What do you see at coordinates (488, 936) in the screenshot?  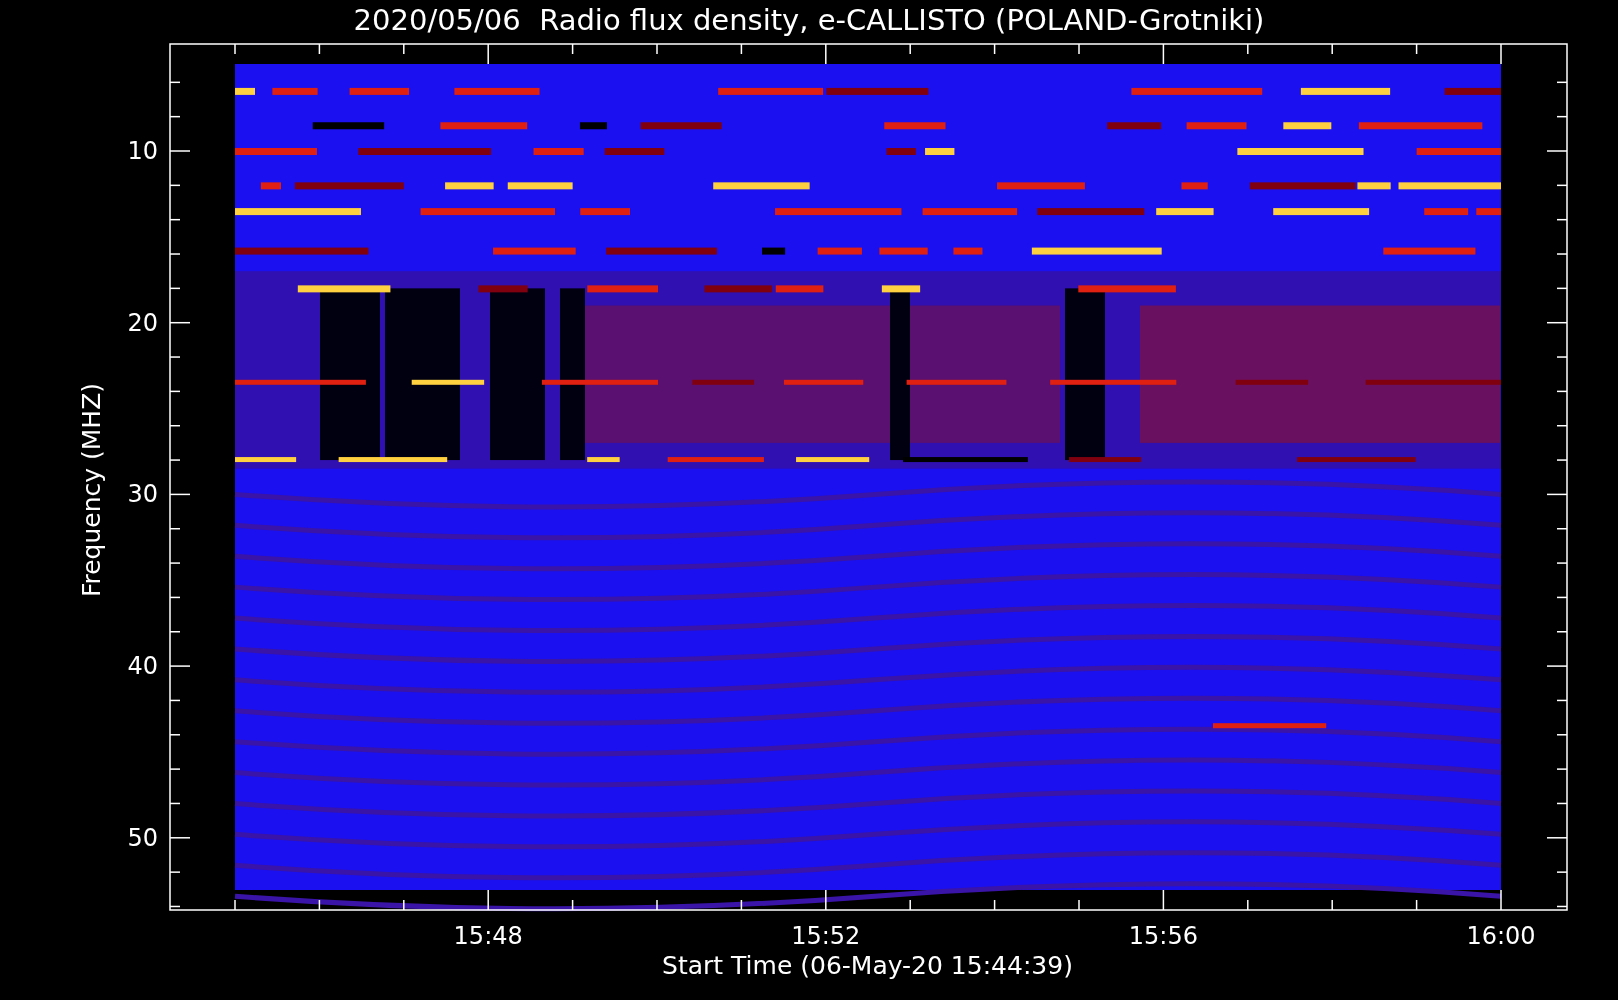 I see `x-tick-label: 15:48` at bounding box center [488, 936].